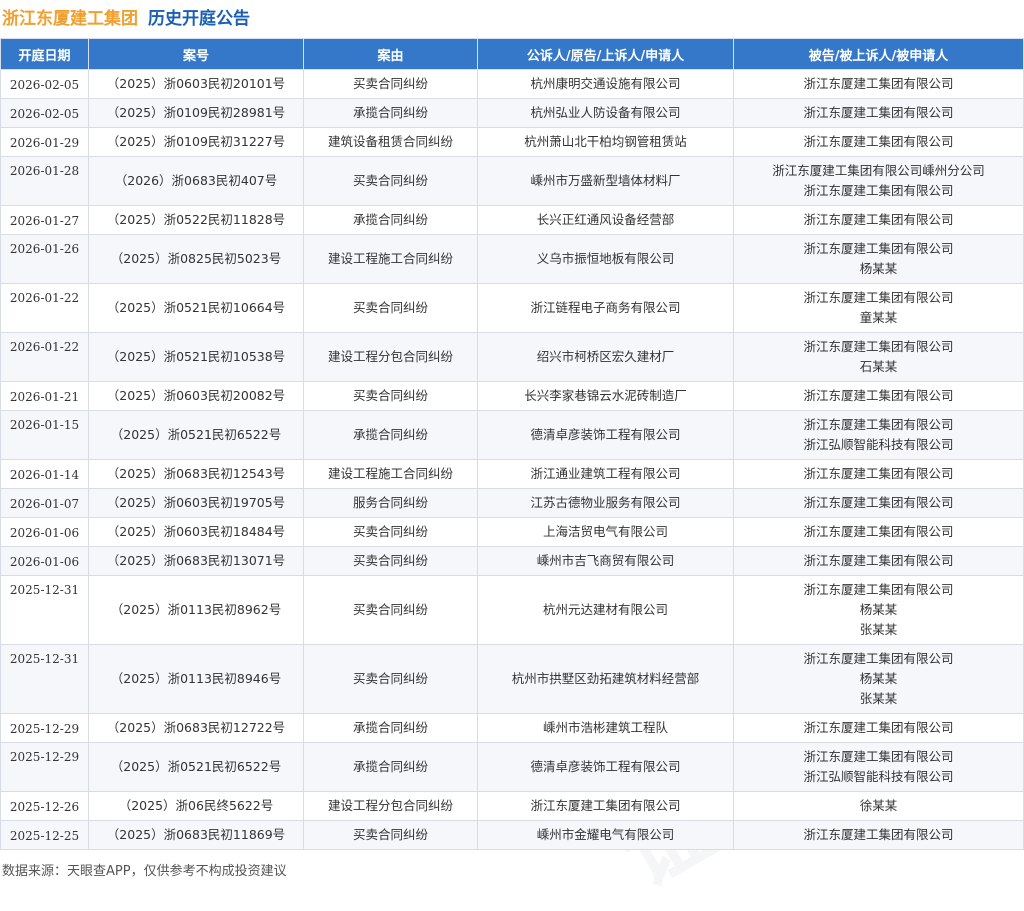 This screenshot has width=1024, height=911. I want to click on case-number: （2025）浙0521民初10664号, so click(196, 308).